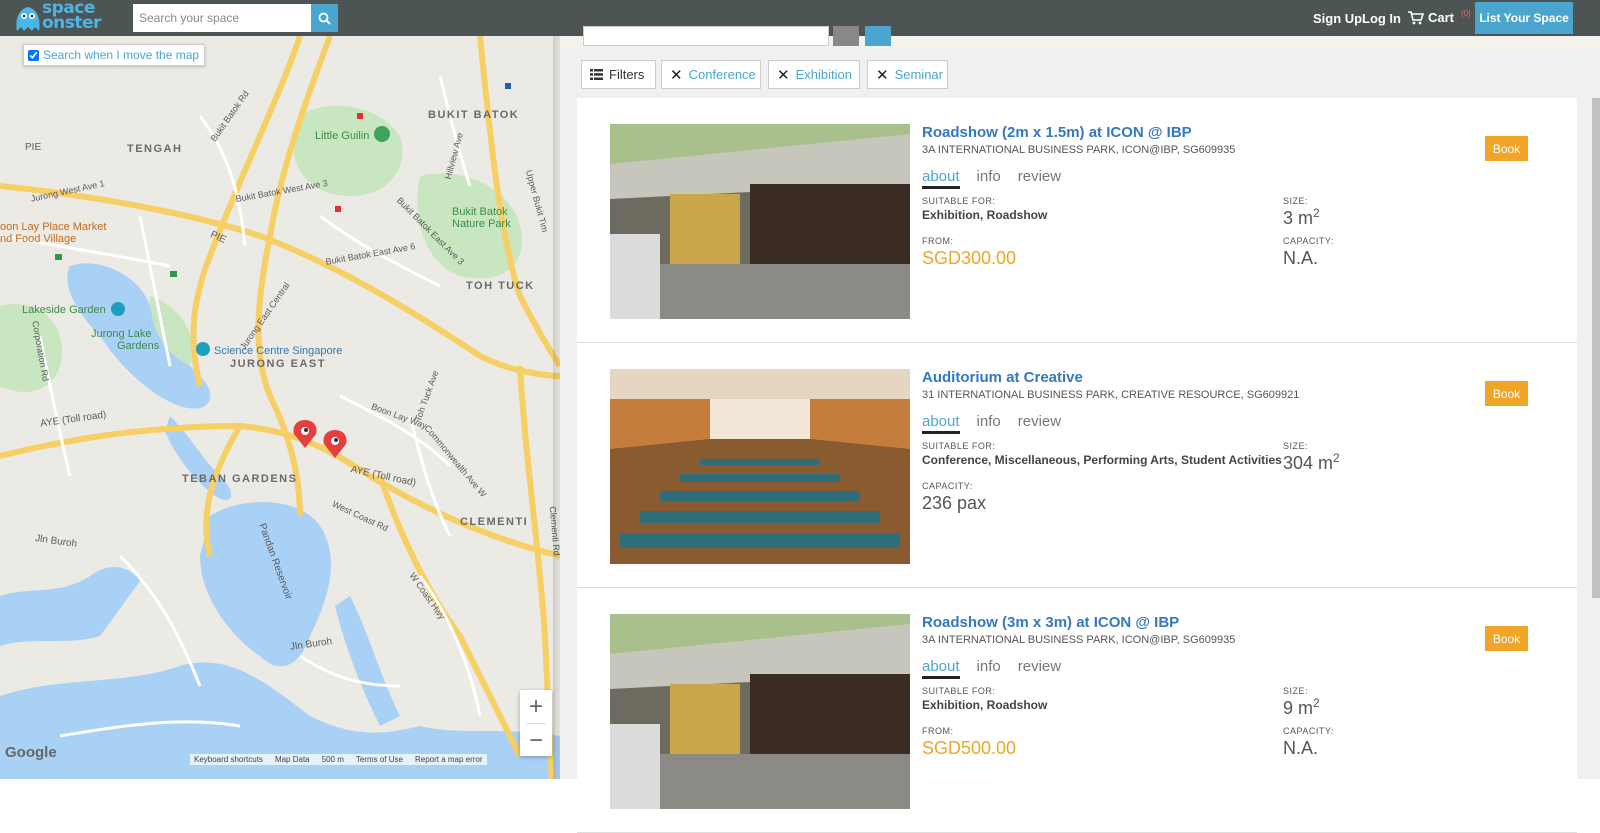  Describe the element at coordinates (1301, 707) in the screenshot. I see `size-value: 9 m2` at that location.